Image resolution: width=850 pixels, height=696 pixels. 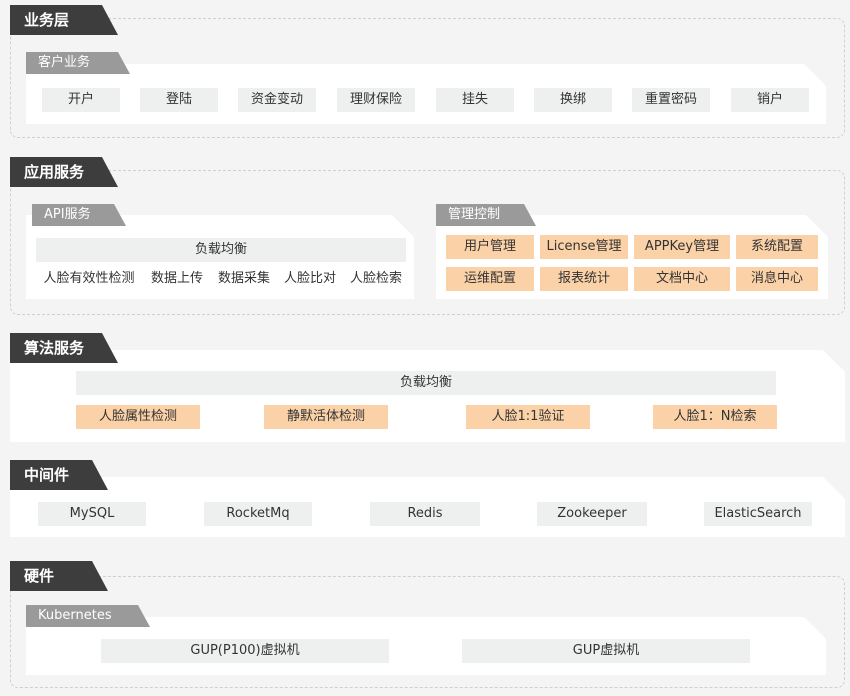 What do you see at coordinates (92, 514) in the screenshot?
I see `middleware-item: MySQL` at bounding box center [92, 514].